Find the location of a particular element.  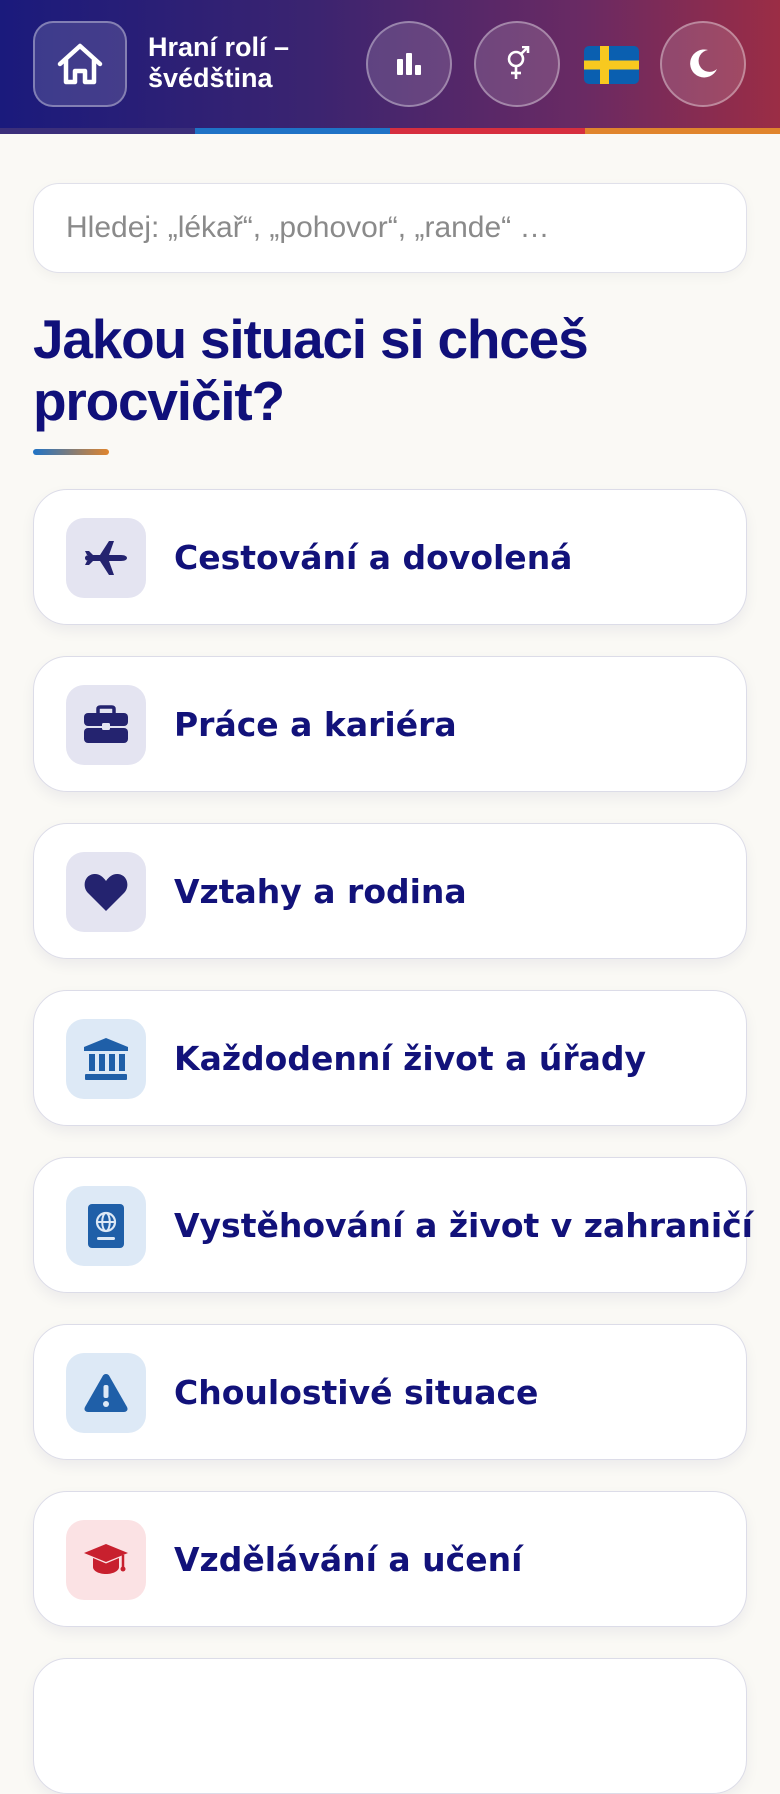

category-card-education: Vzdělávání a učení is located at coordinates (390, 1559).